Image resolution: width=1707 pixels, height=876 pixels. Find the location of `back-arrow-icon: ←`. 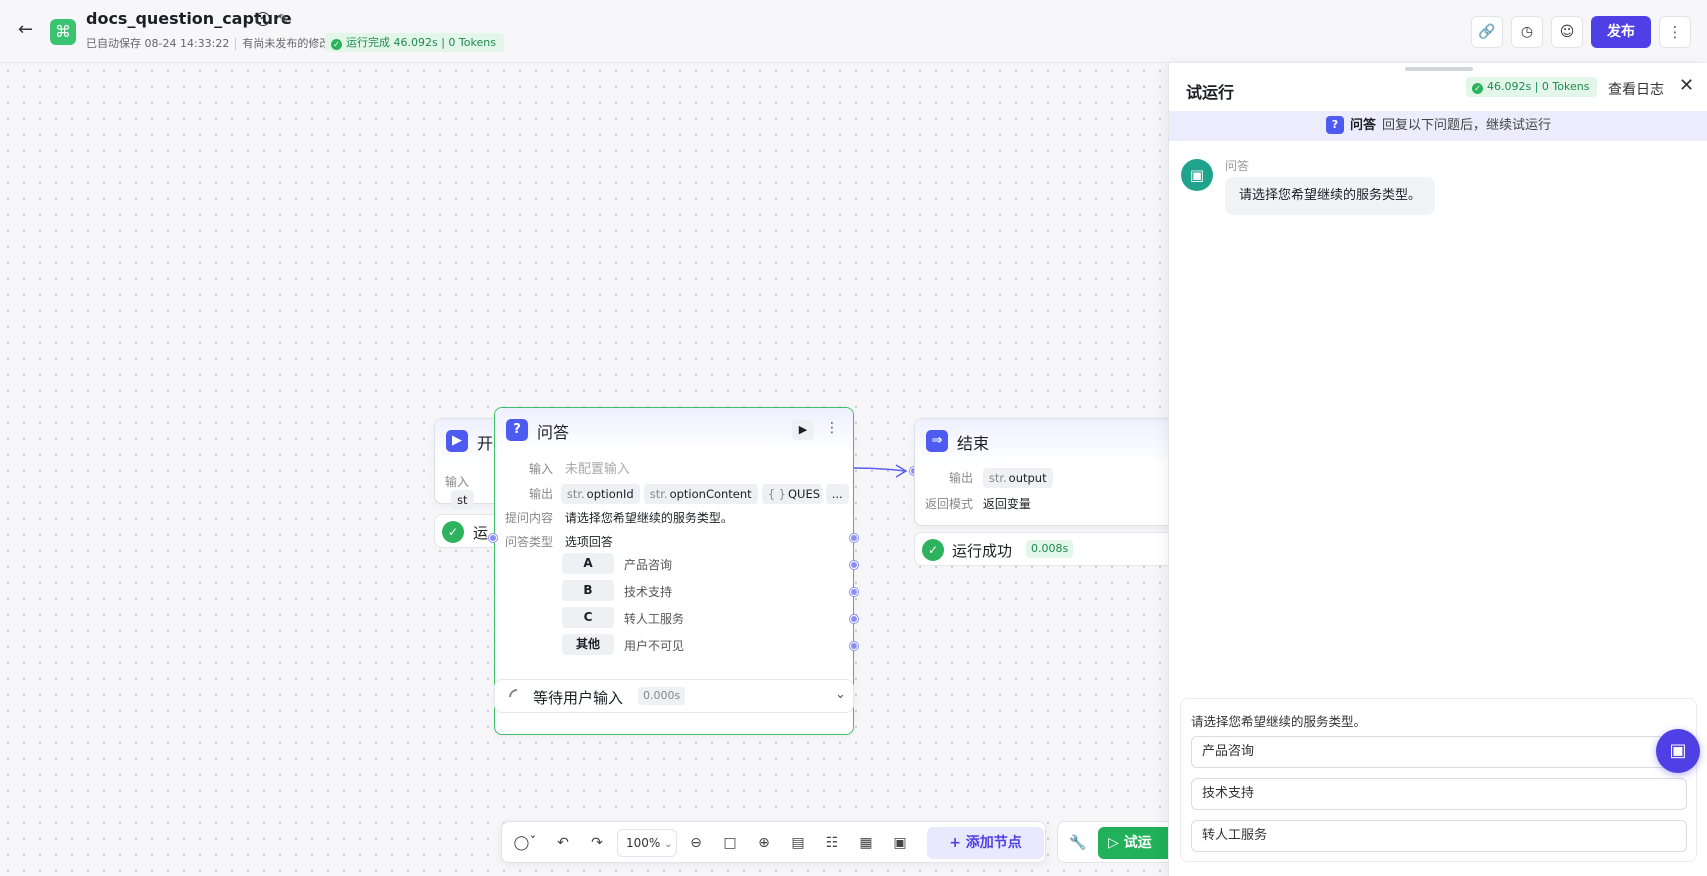

back-arrow-icon: ← is located at coordinates (28, 30).